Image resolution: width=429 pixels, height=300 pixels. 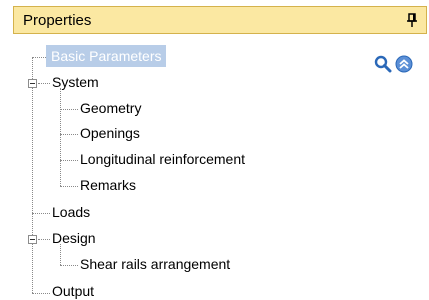 What do you see at coordinates (75, 82) in the screenshot?
I see `tree-item-system: System` at bounding box center [75, 82].